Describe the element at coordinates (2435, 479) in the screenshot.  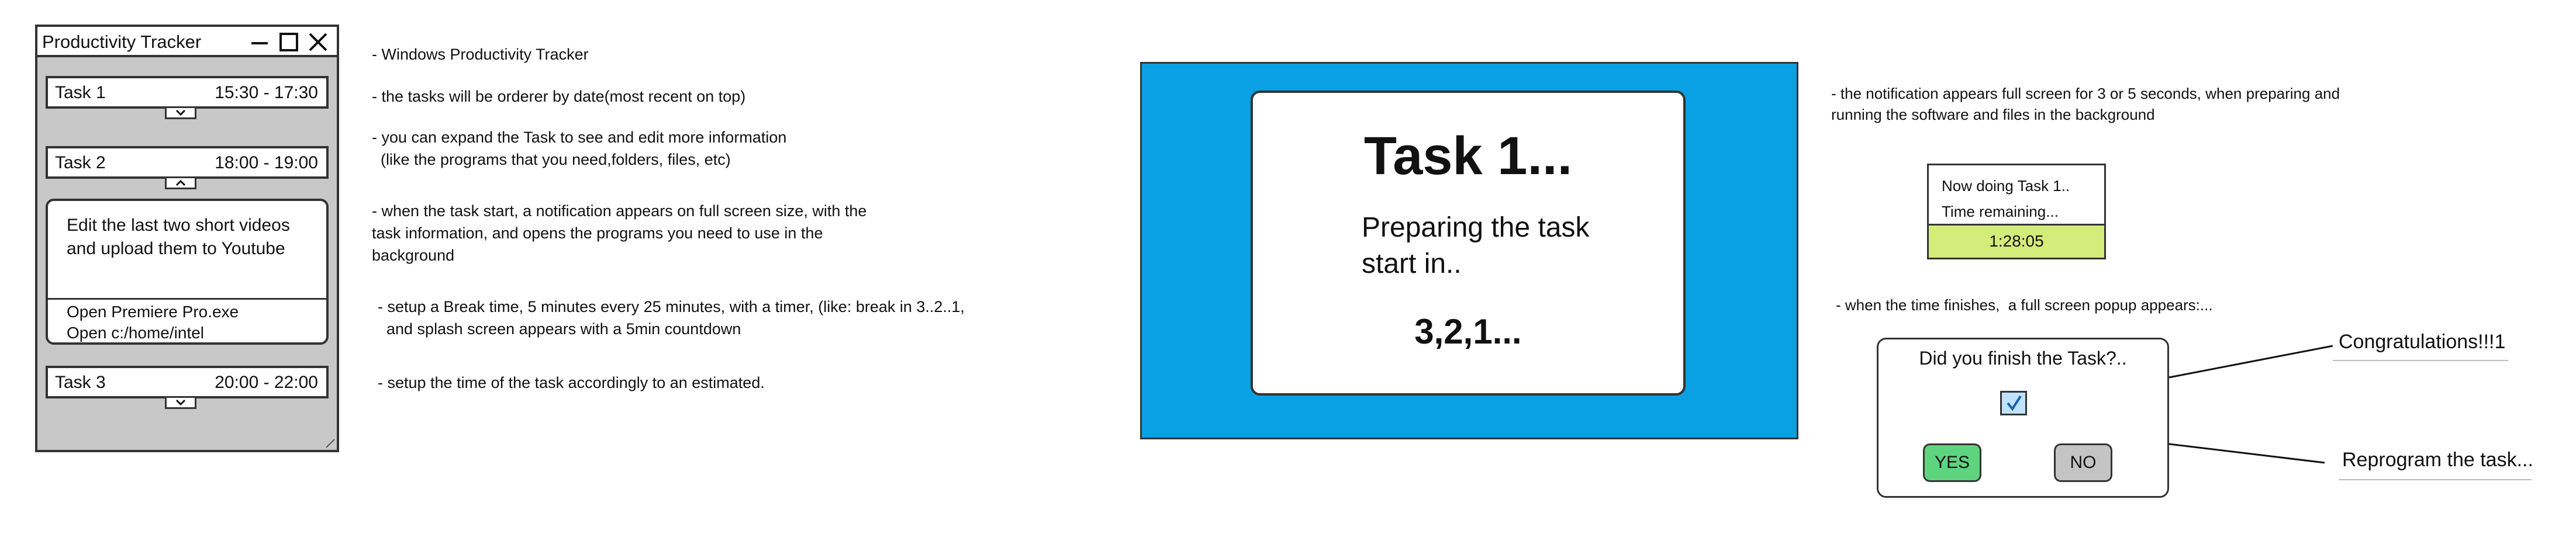
I see `no-callout-underline` at that location.